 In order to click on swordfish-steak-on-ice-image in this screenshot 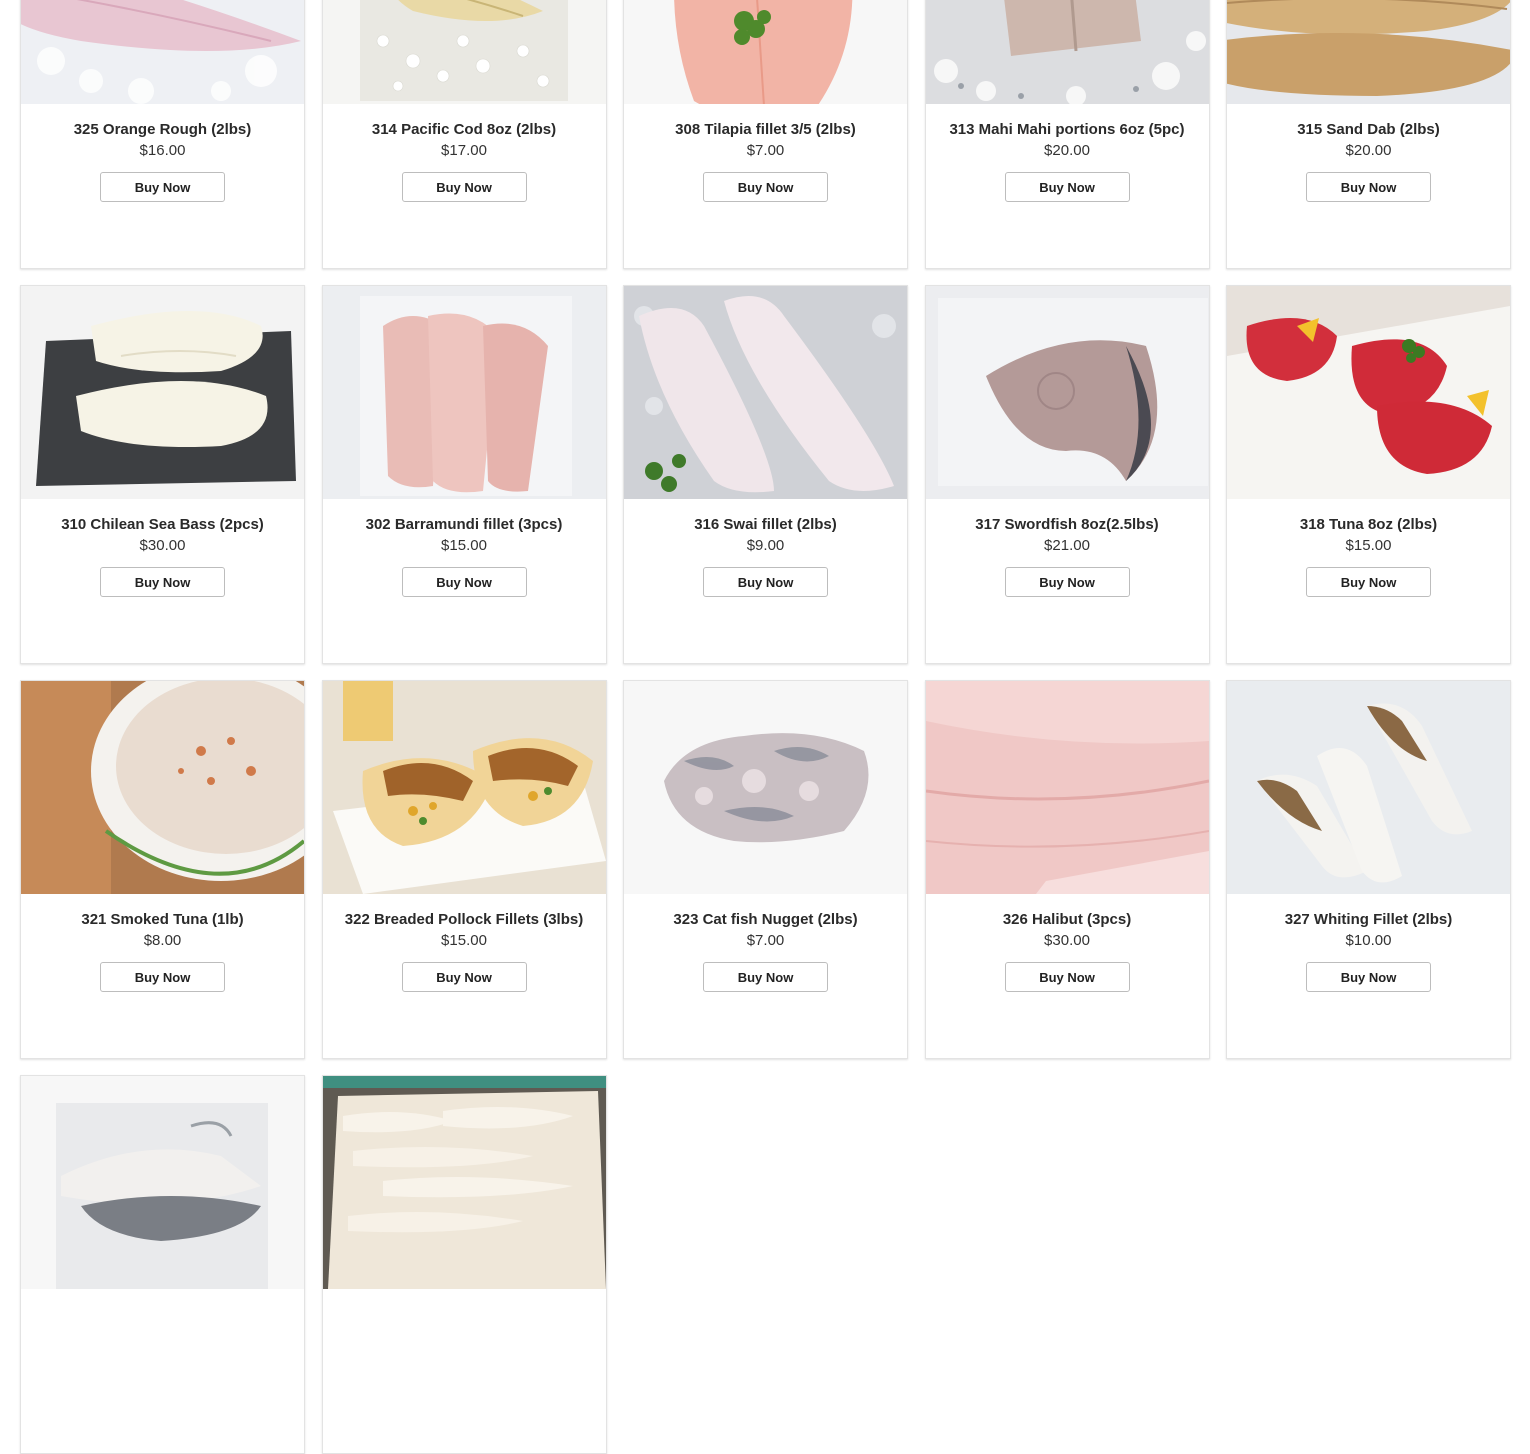, I will do `click(1067, 392)`.